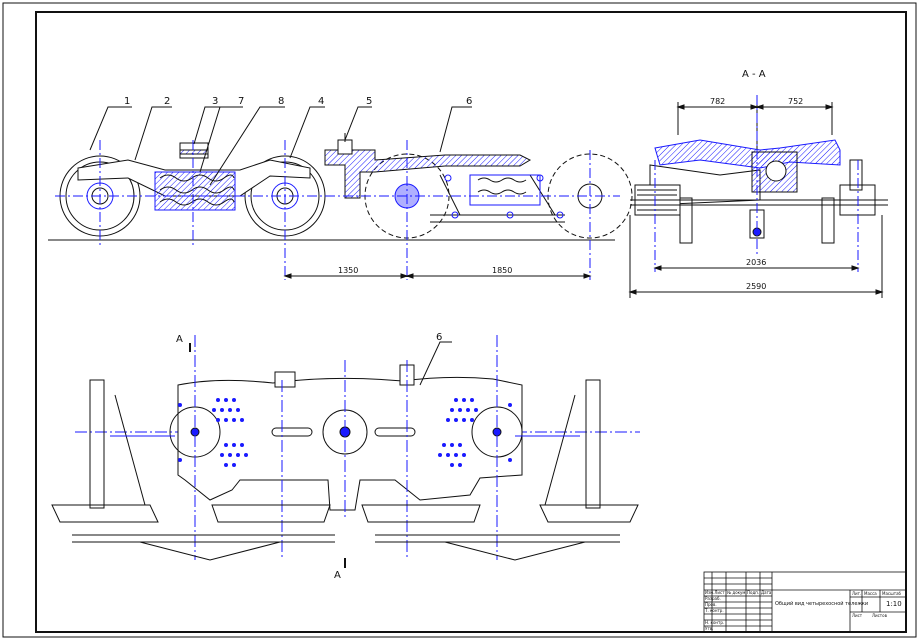 Image resolution: width=919 pixels, height=640 pixels. I want to click on tb-col-mass: Масса, so click(870, 593).